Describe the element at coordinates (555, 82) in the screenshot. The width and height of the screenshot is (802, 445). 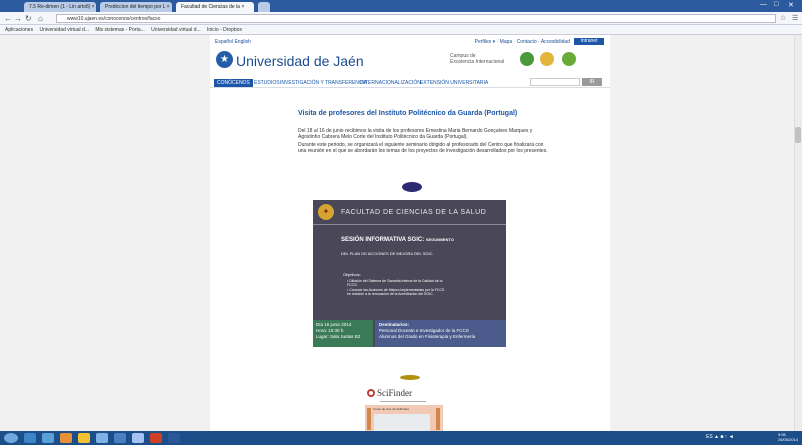
I see `search-input` at that location.